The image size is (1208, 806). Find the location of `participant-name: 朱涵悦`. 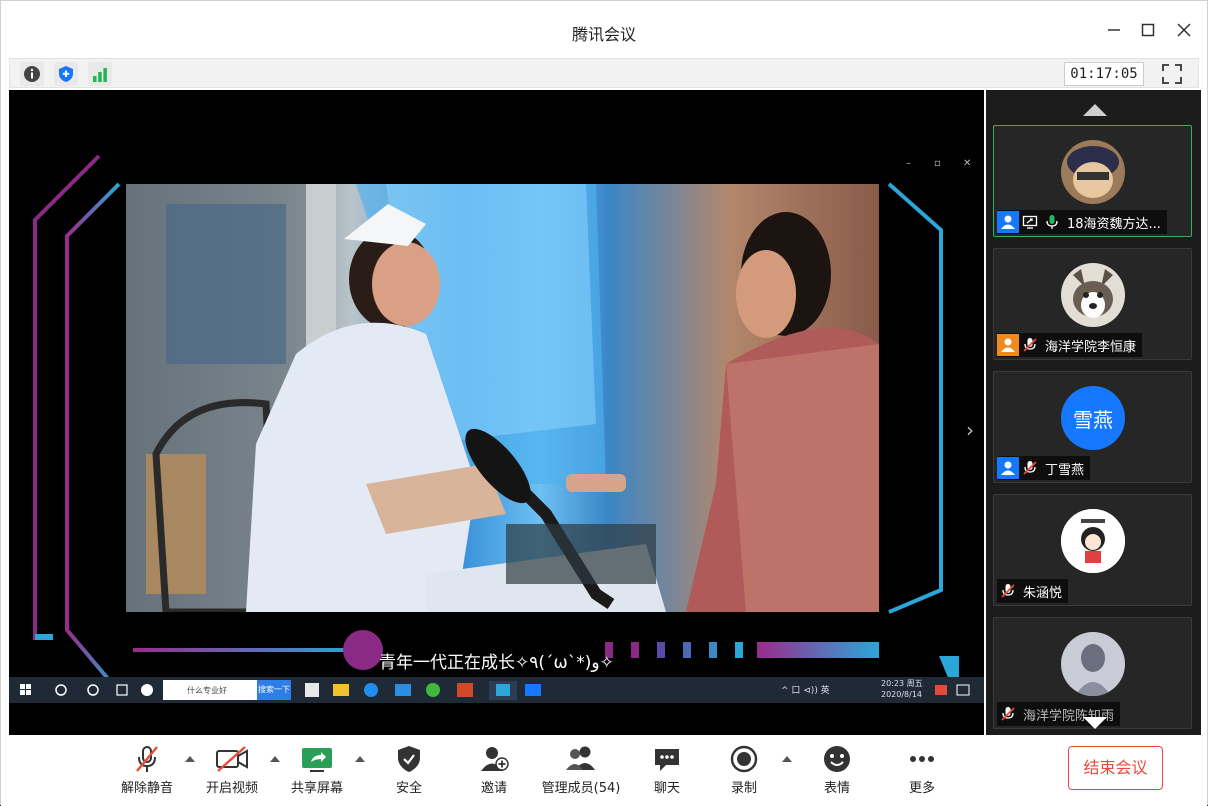

participant-name: 朱涵悦 is located at coordinates (1043, 593).